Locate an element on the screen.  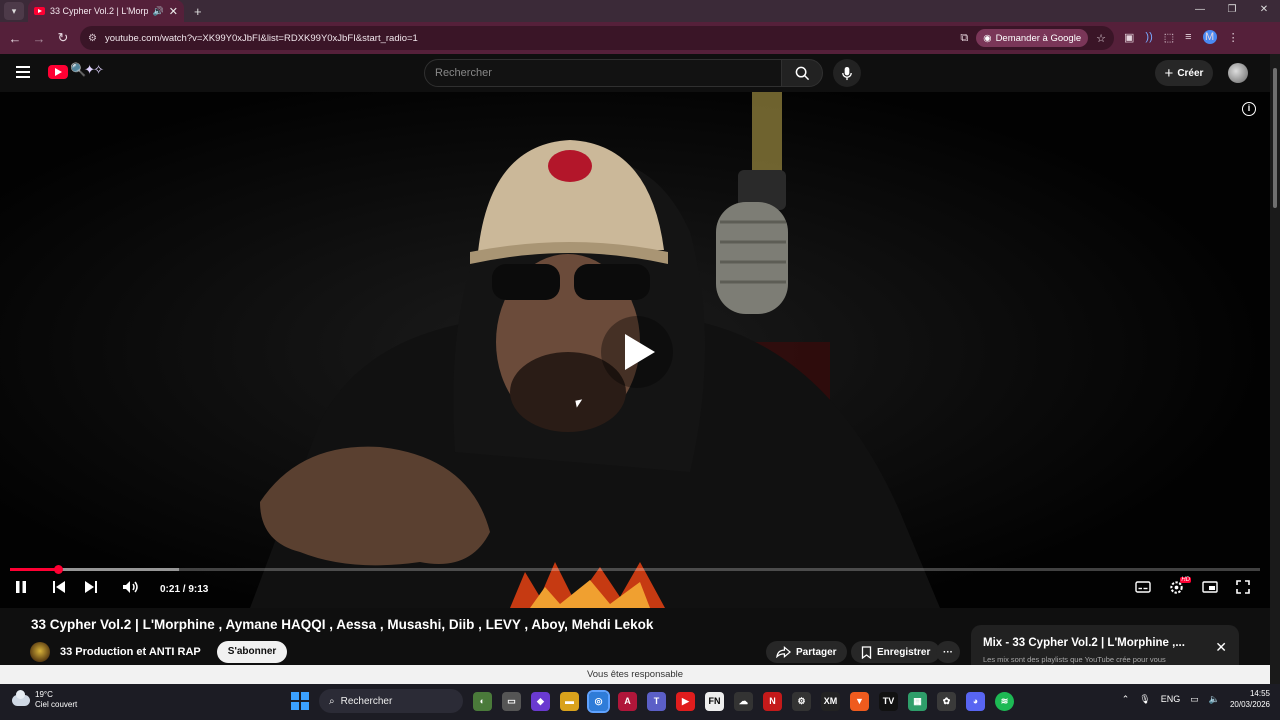
site-info-icon: ⚙ is located at coordinates (92, 38).